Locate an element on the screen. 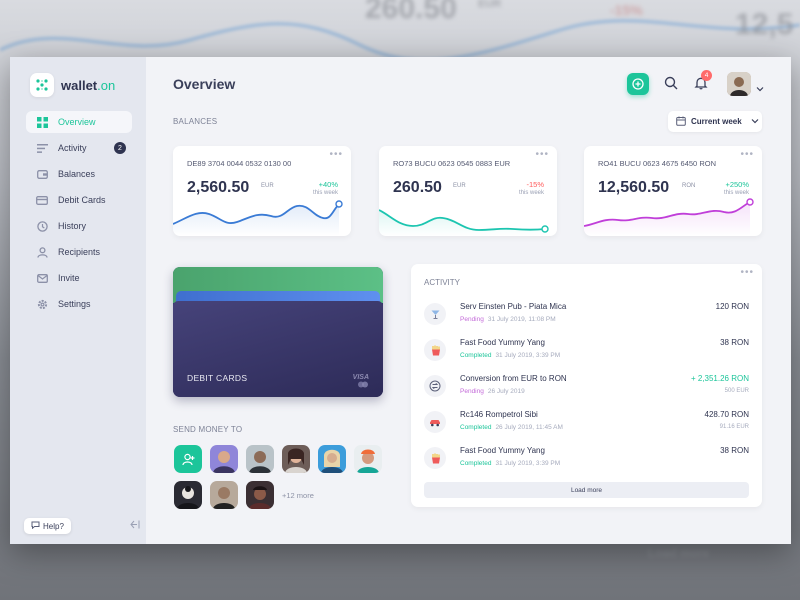 The image size is (800, 600). background-amount: 260.50 is located at coordinates (411, 12).